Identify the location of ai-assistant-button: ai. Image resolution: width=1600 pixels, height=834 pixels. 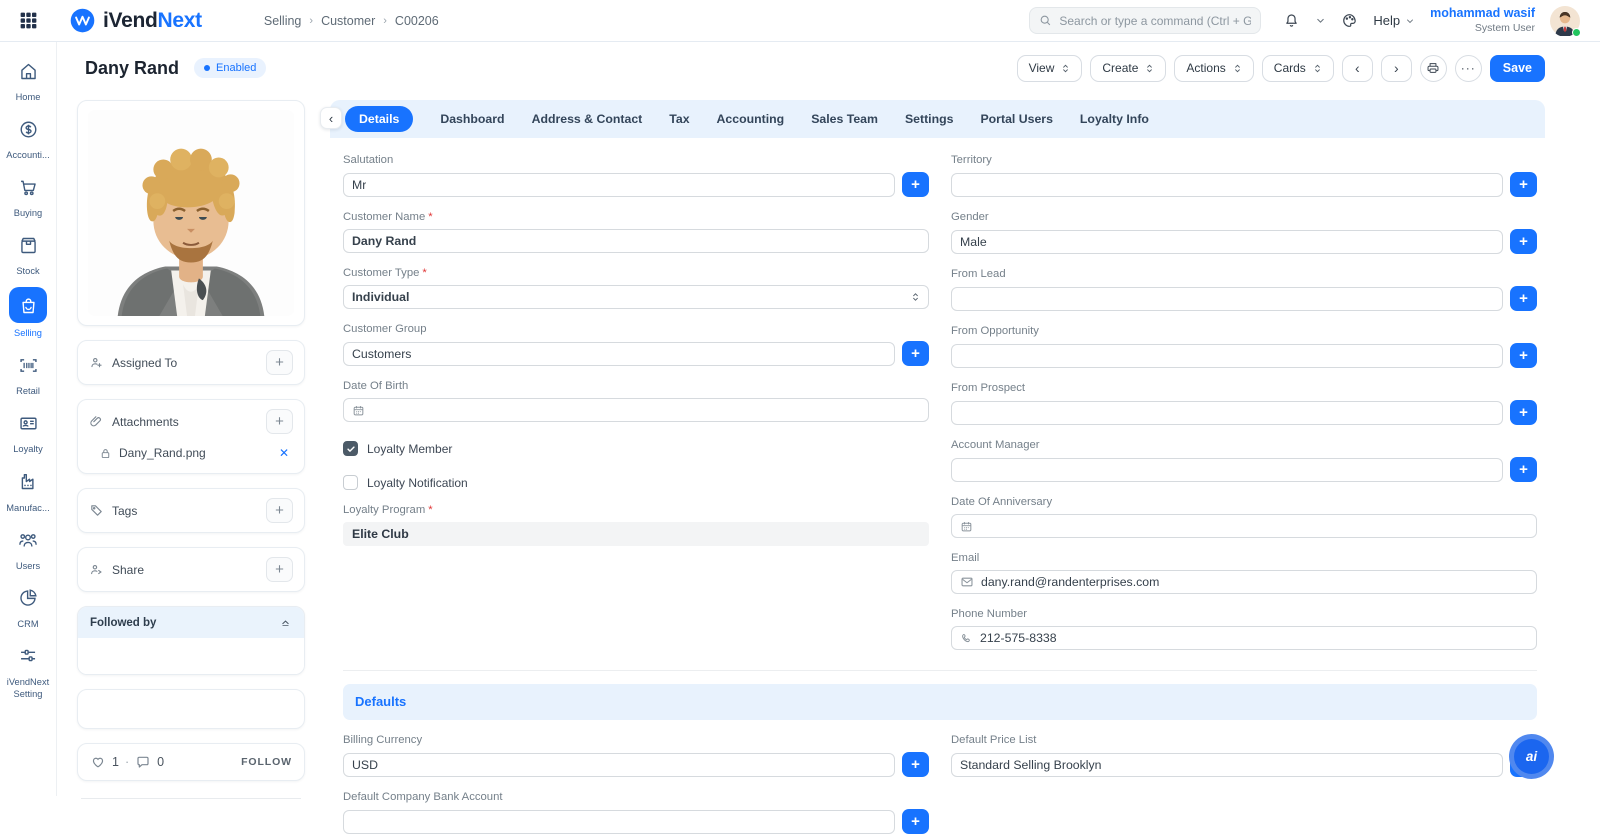
(1531, 756).